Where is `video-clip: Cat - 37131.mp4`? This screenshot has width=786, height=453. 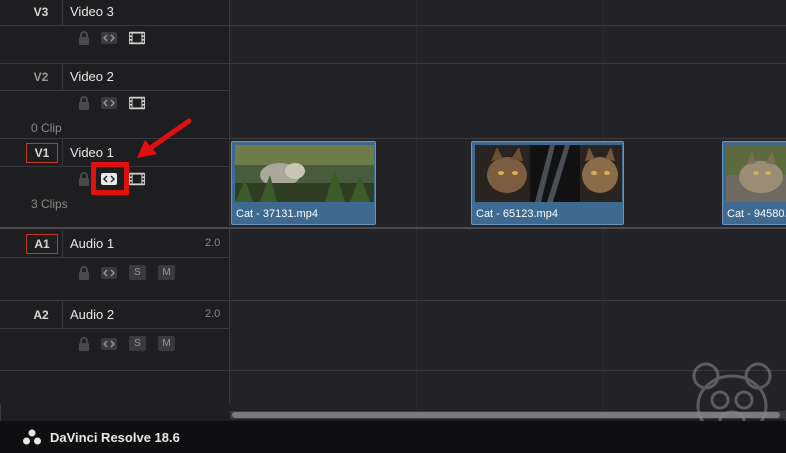 video-clip: Cat - 37131.mp4 is located at coordinates (303, 183).